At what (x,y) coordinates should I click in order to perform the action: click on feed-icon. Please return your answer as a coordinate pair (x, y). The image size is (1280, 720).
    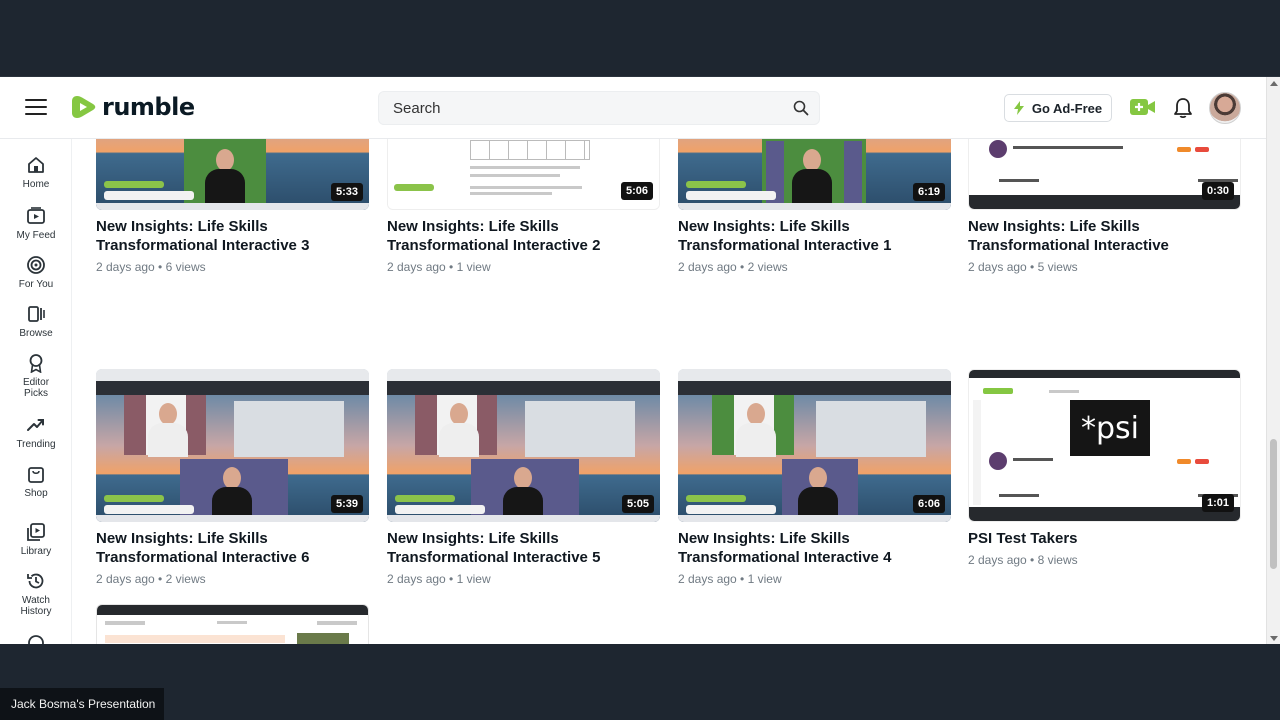
    Looking at the image, I should click on (36, 215).